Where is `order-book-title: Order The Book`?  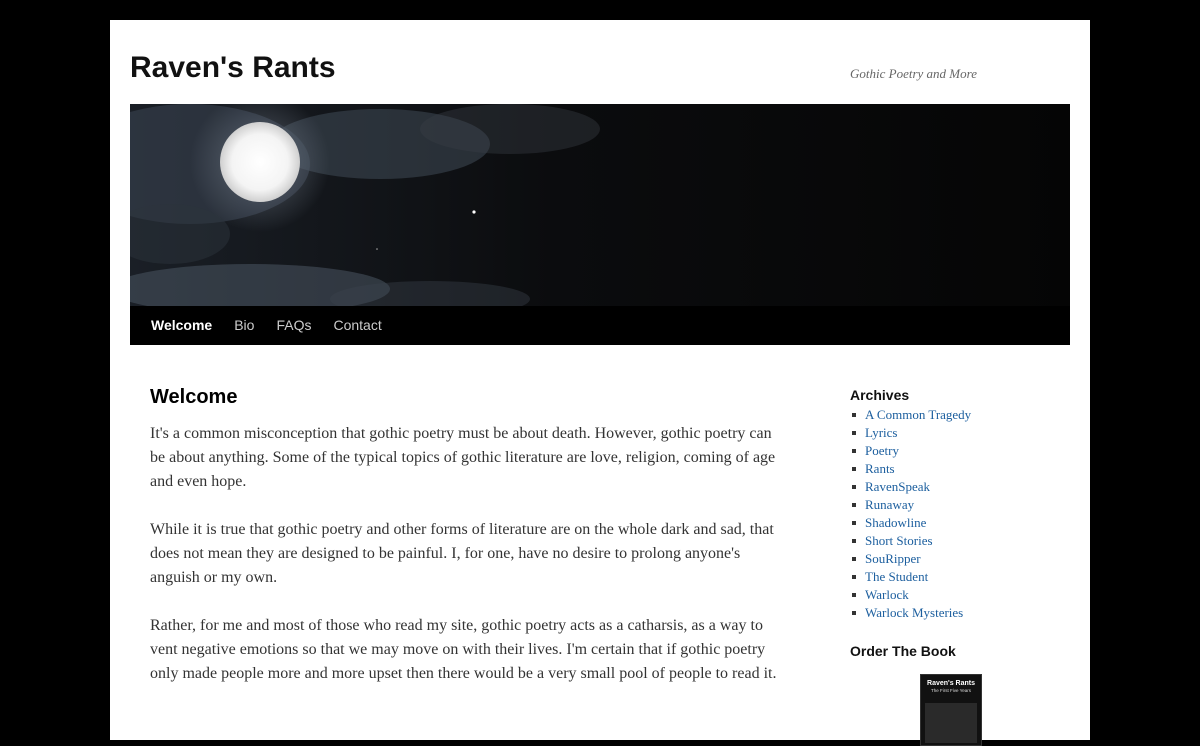 order-book-title: Order The Book is located at coordinates (903, 651).